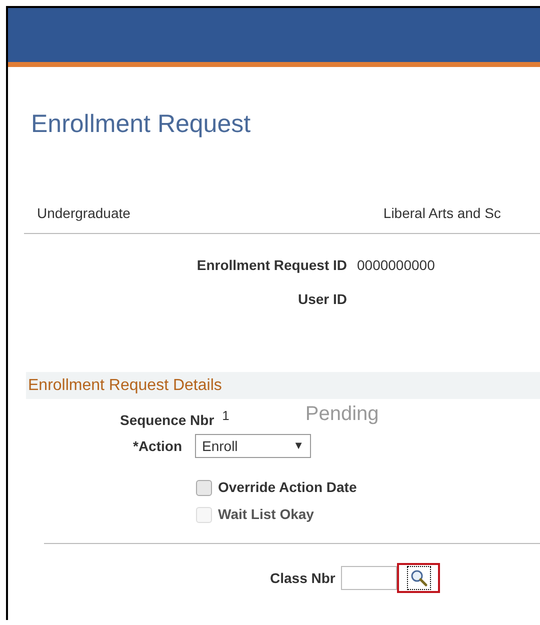 This screenshot has width=540, height=625. Describe the element at coordinates (125, 386) in the screenshot. I see `section-title: Enrollment Request Details` at that location.